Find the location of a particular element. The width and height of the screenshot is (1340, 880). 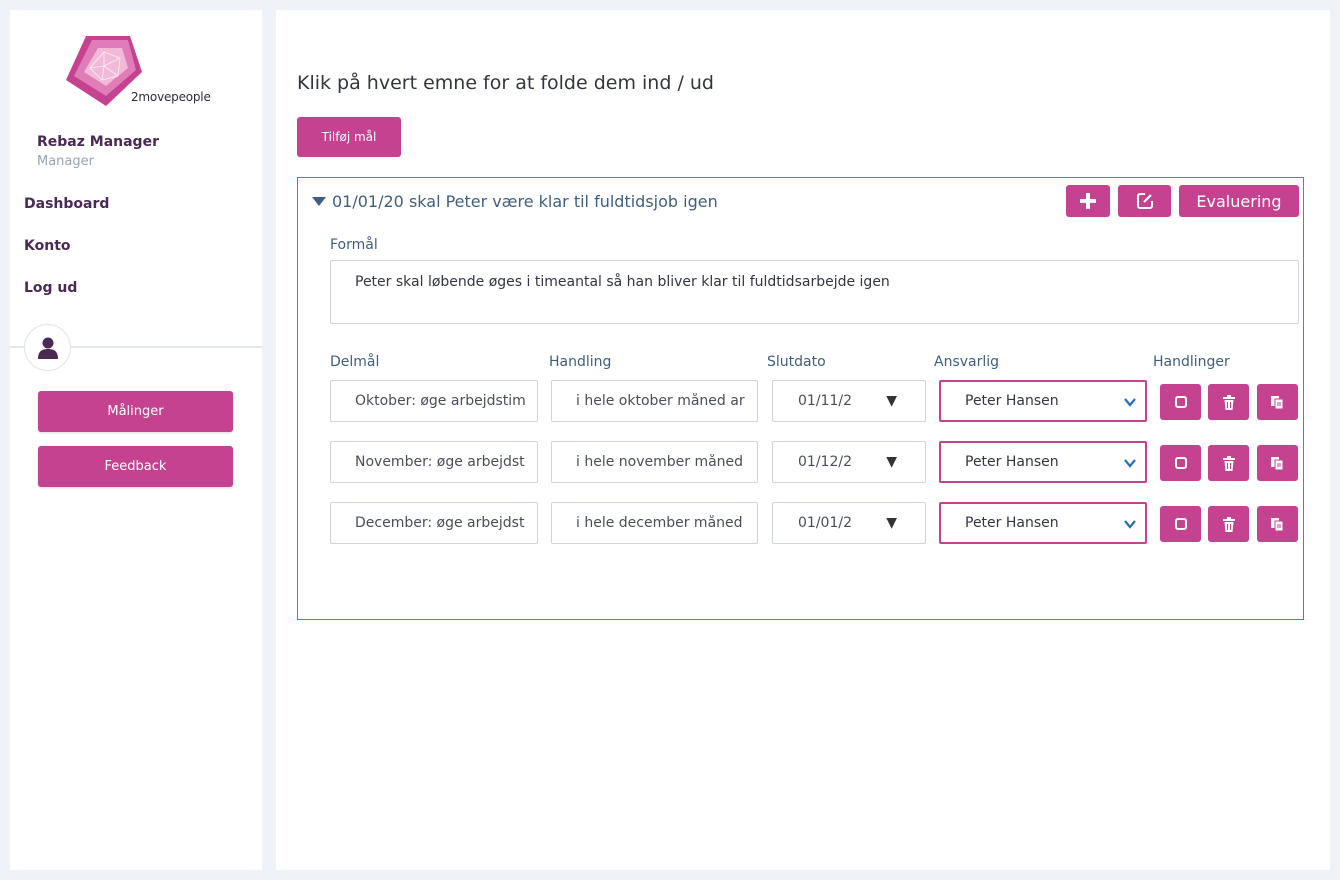

logo-text: 2movepeople is located at coordinates (171, 97).